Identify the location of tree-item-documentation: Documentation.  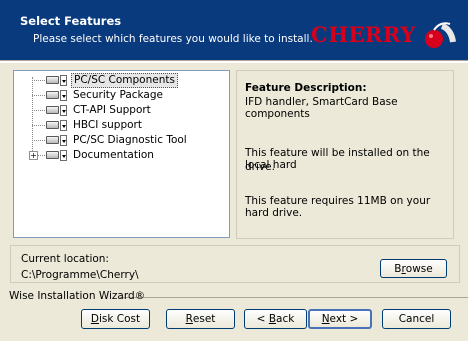
(101, 155).